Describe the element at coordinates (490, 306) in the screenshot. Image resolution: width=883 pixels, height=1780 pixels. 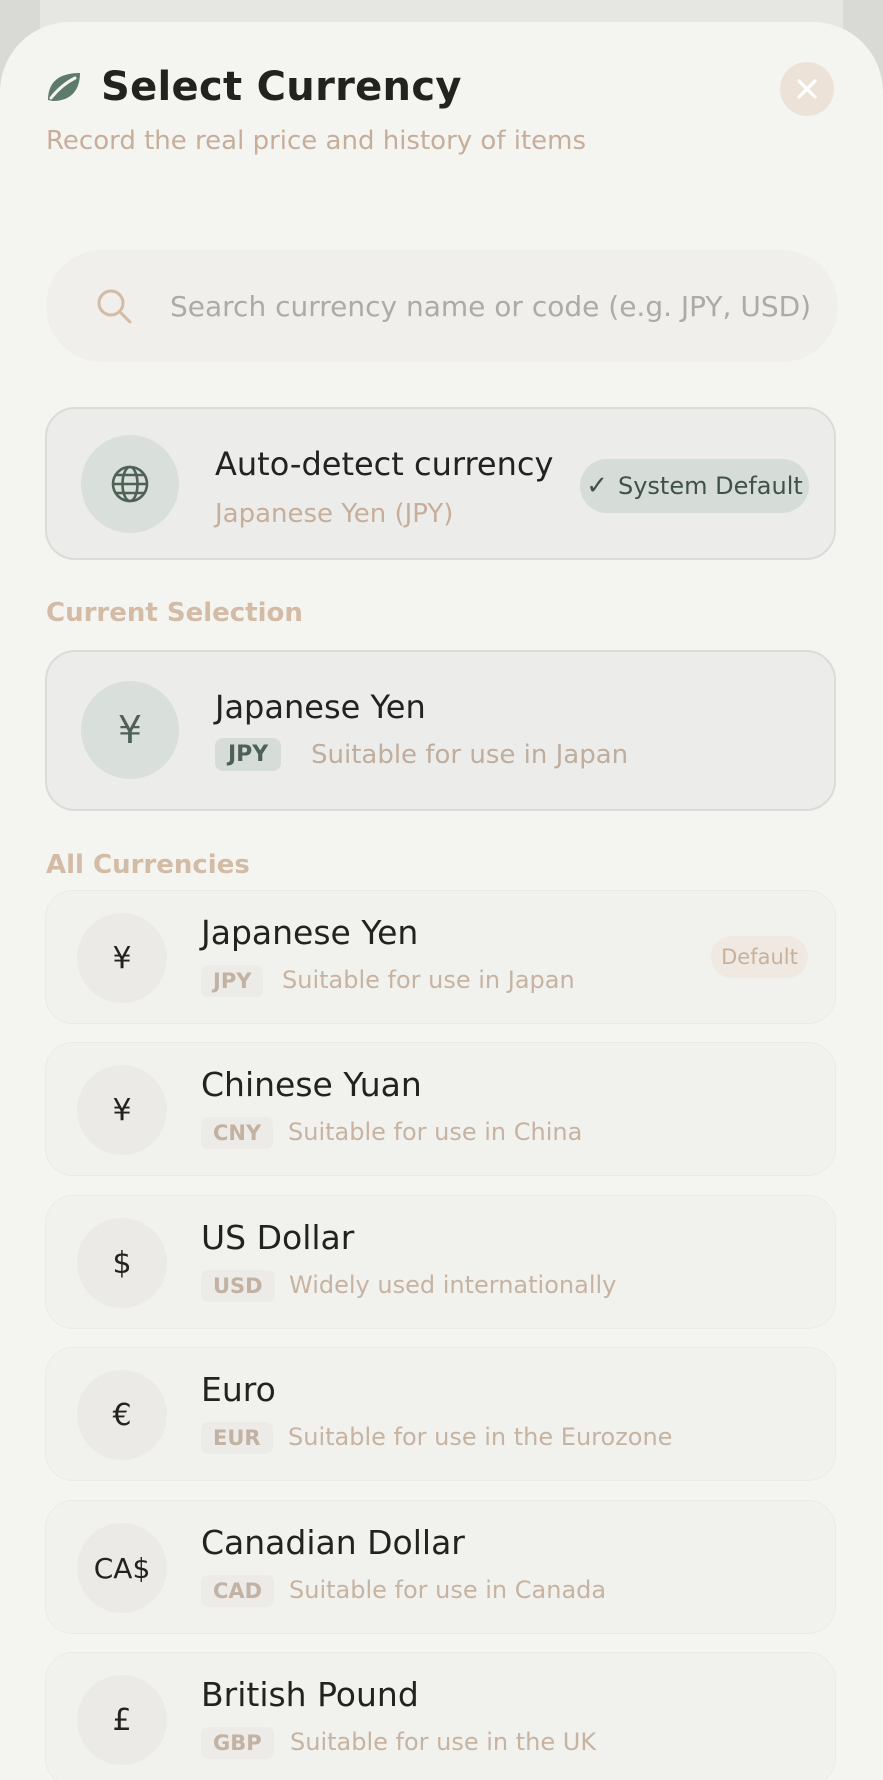
I see `search-input` at that location.